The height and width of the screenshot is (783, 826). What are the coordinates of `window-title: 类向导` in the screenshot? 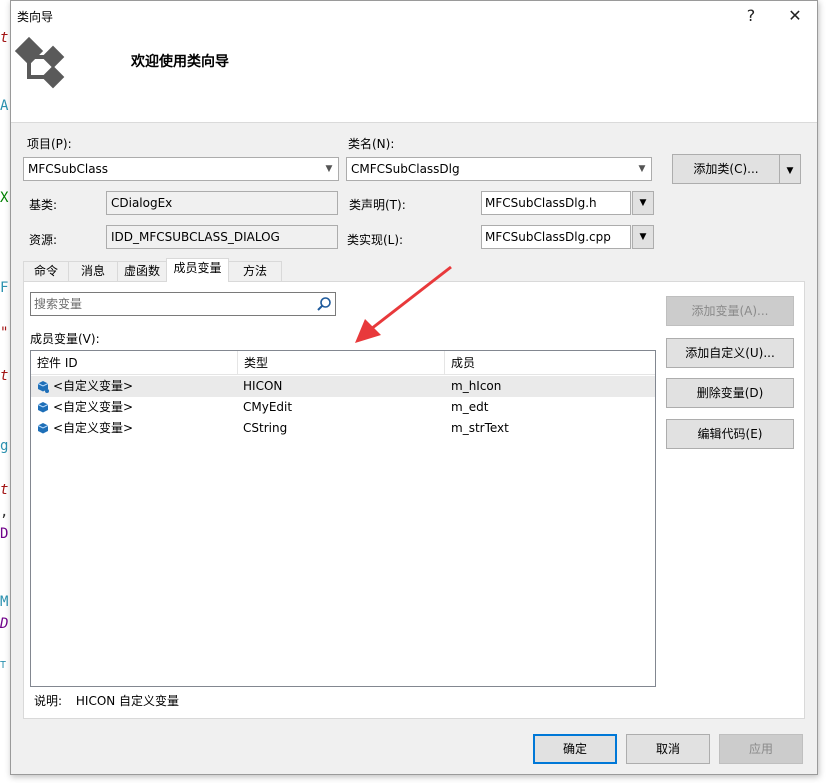 It's located at (35, 17).